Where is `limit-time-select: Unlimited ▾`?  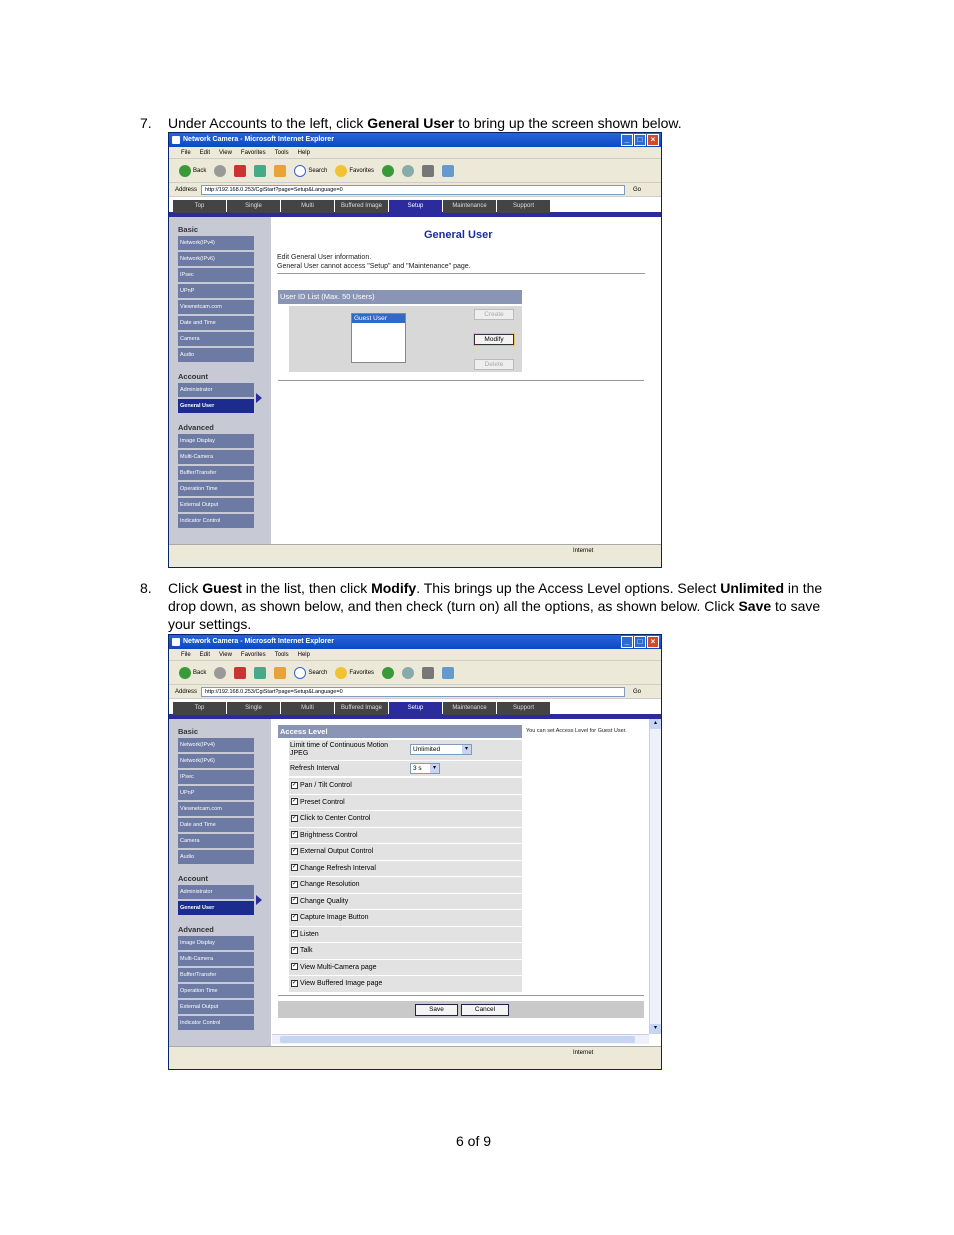
limit-time-select: Unlimited ▾ is located at coordinates (441, 749).